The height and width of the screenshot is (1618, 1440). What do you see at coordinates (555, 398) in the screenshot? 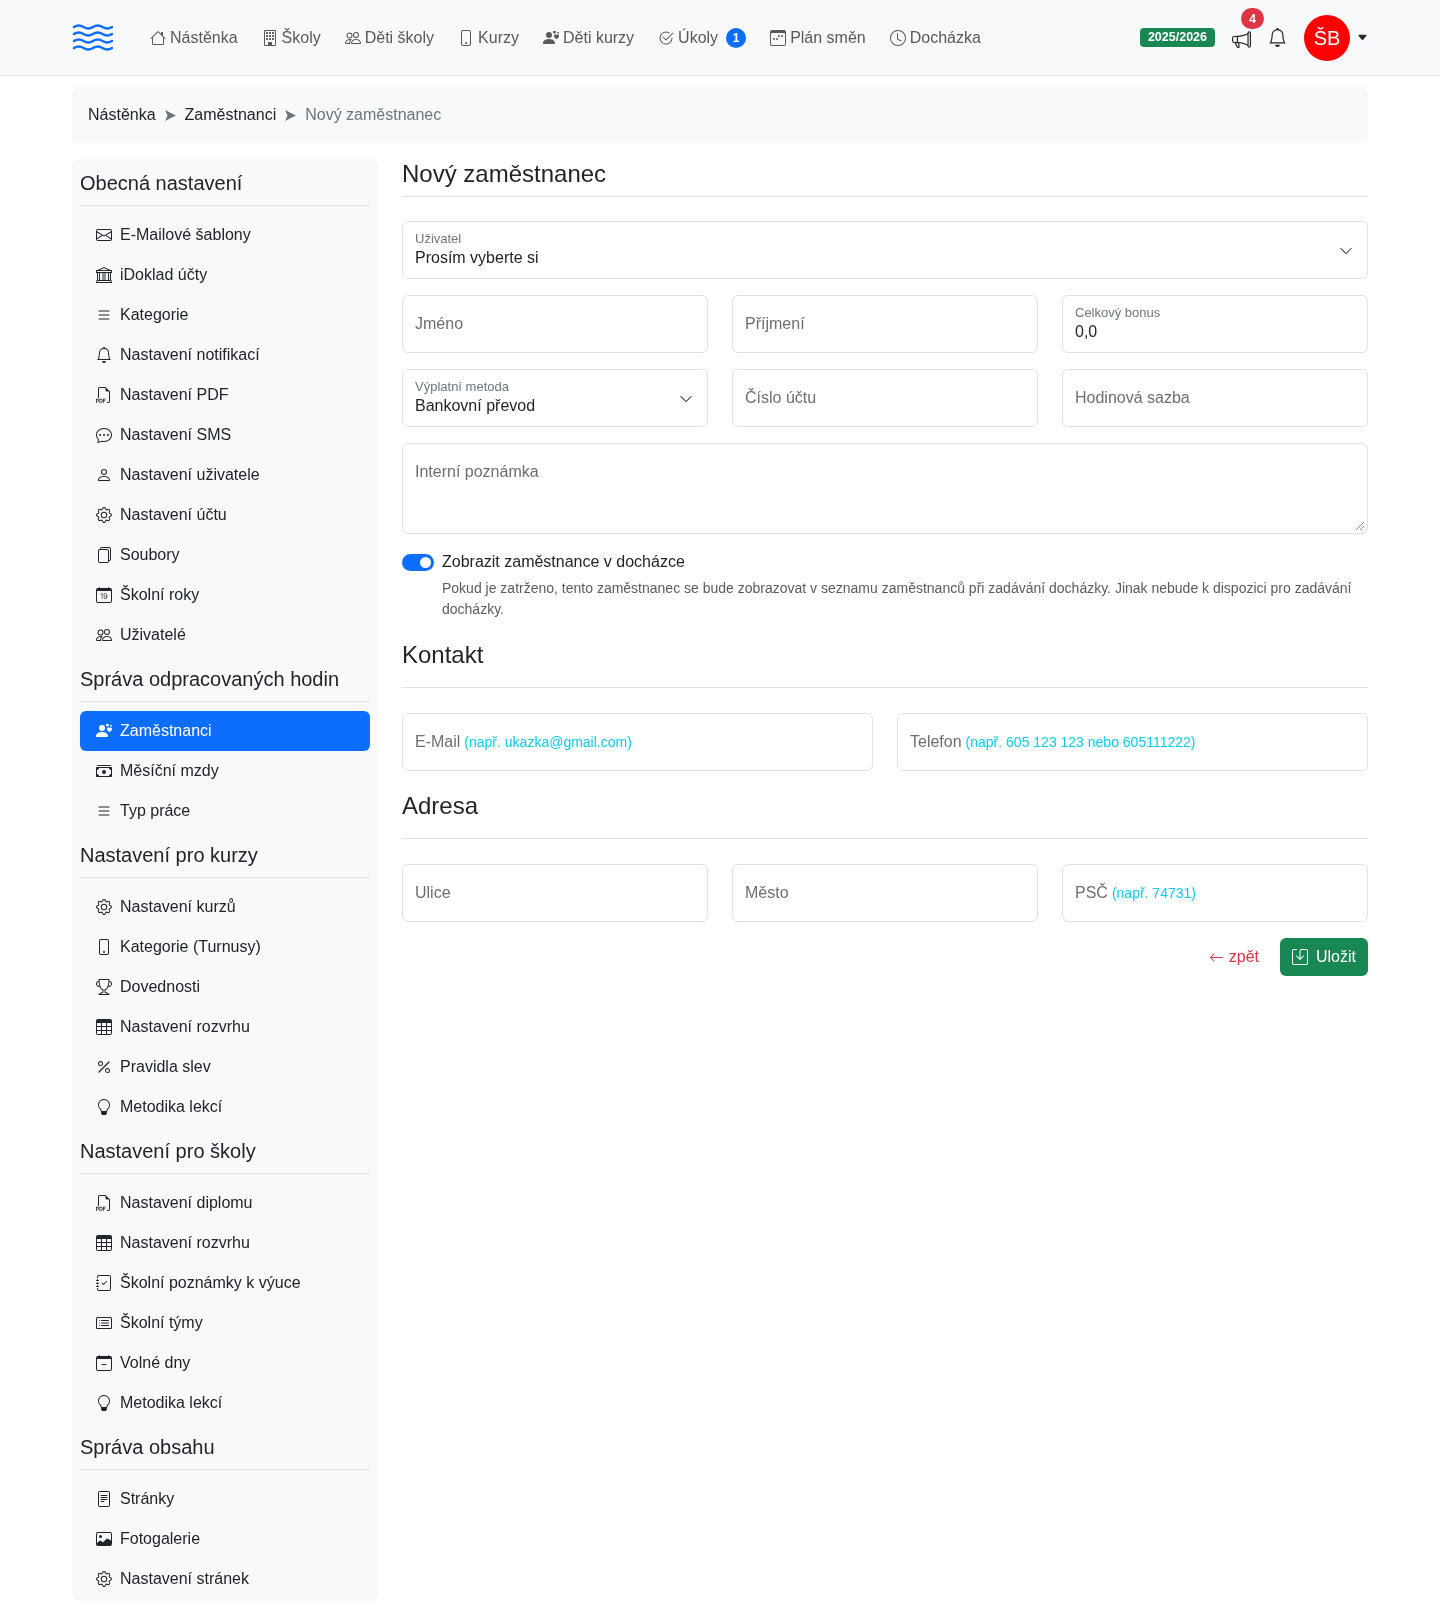
I see `dropdown-field: Výplatní metoda Bankovní převod` at bounding box center [555, 398].